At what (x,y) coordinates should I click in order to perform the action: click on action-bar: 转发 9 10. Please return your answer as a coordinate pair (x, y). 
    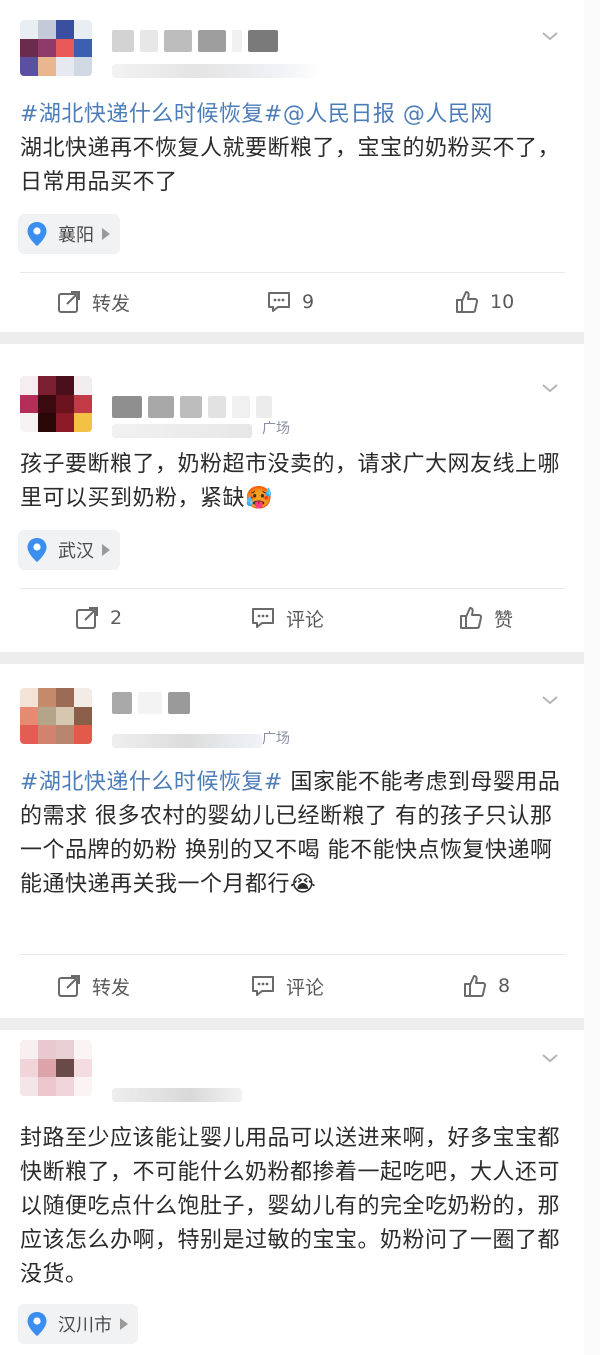
    Looking at the image, I should click on (292, 302).